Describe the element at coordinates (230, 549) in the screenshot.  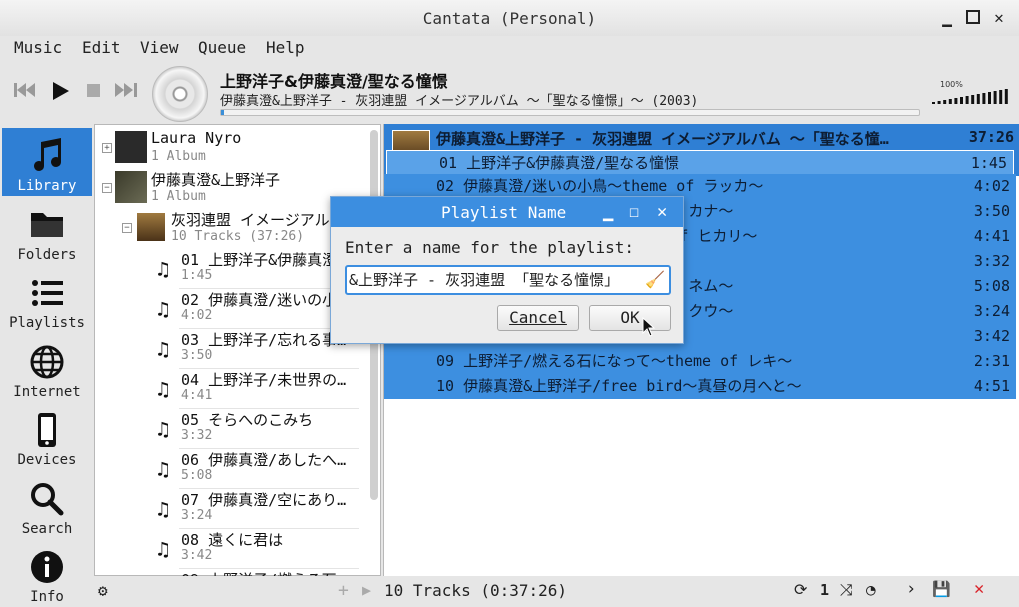
I see `library-track-row: ♫ 08 遠くに君は 3:42` at that location.